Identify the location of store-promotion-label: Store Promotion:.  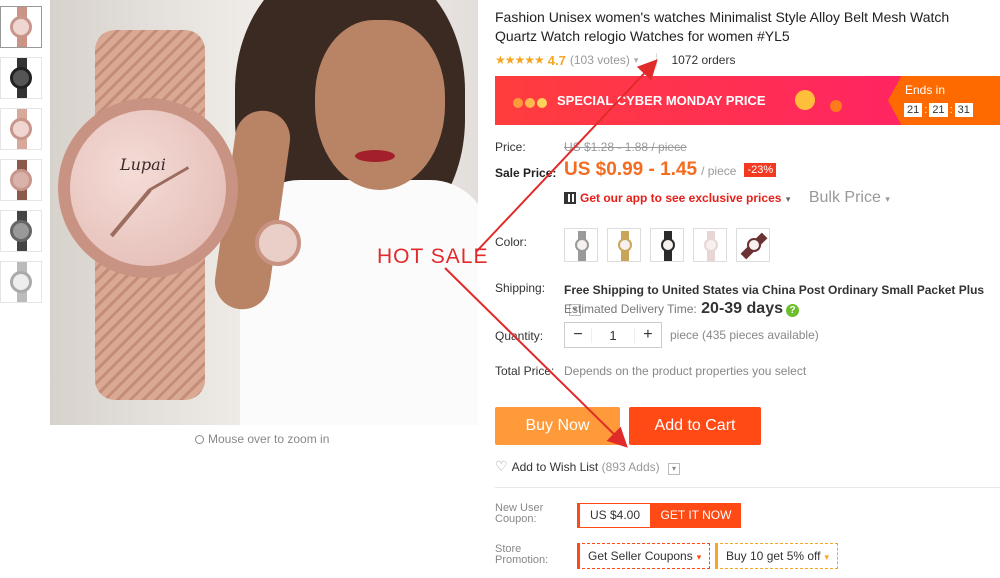
(521, 555).